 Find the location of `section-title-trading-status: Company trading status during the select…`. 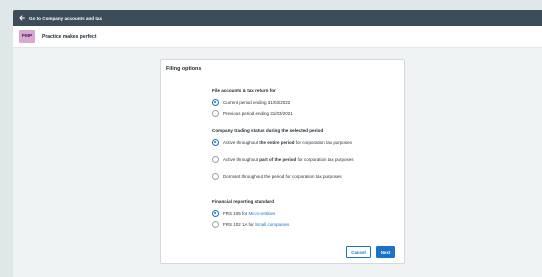

section-title-trading-status: Company trading status during the select… is located at coordinates (268, 130).